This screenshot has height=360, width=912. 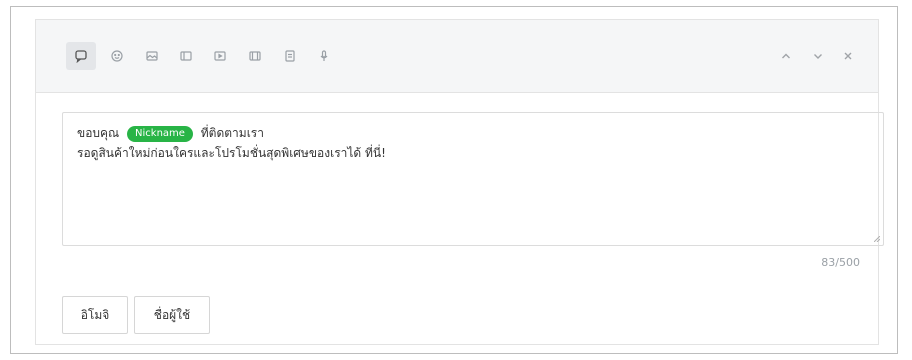 I want to click on card-button, so click(x=186, y=56).